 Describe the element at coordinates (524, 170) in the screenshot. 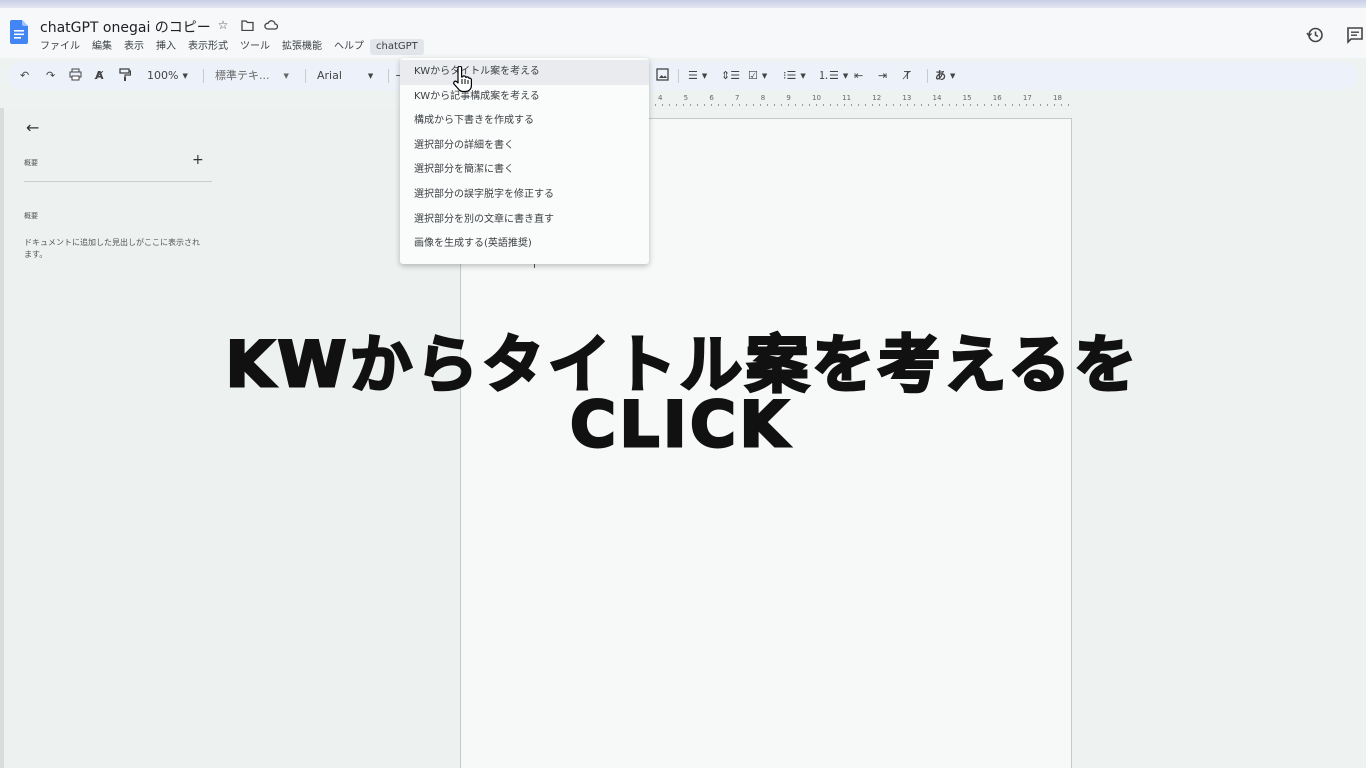

I see `menu-item-summarize-selection: 選択部分を簡潔に書く` at that location.